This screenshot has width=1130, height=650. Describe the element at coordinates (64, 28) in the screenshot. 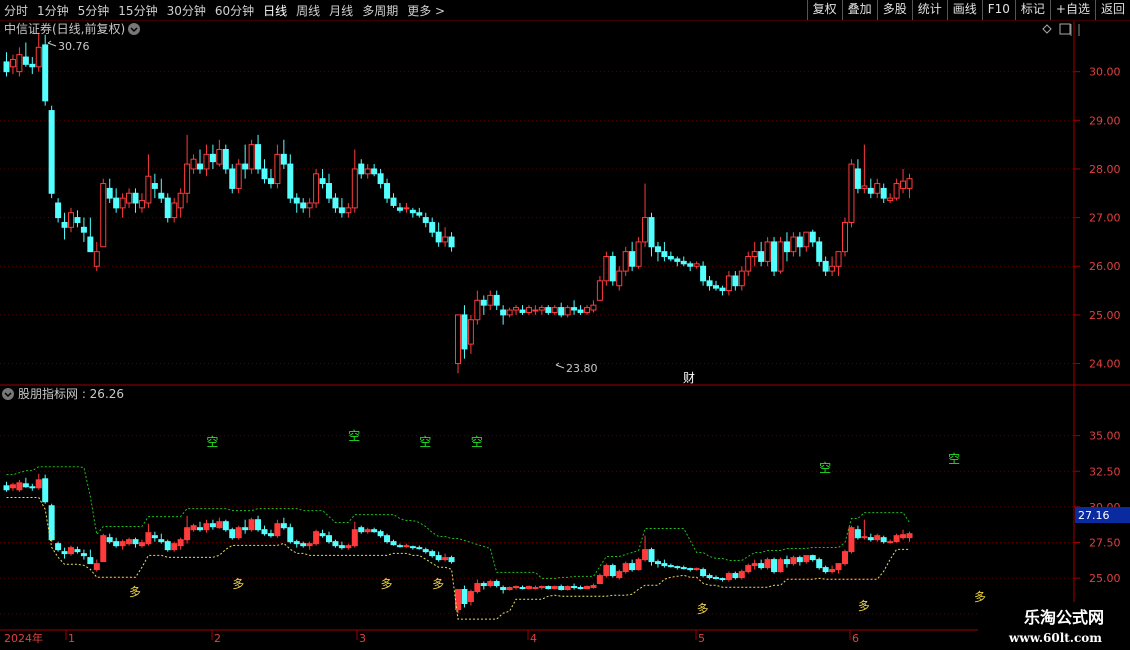

I see `main-panel-title: 中信证券(日线,前复权)` at that location.